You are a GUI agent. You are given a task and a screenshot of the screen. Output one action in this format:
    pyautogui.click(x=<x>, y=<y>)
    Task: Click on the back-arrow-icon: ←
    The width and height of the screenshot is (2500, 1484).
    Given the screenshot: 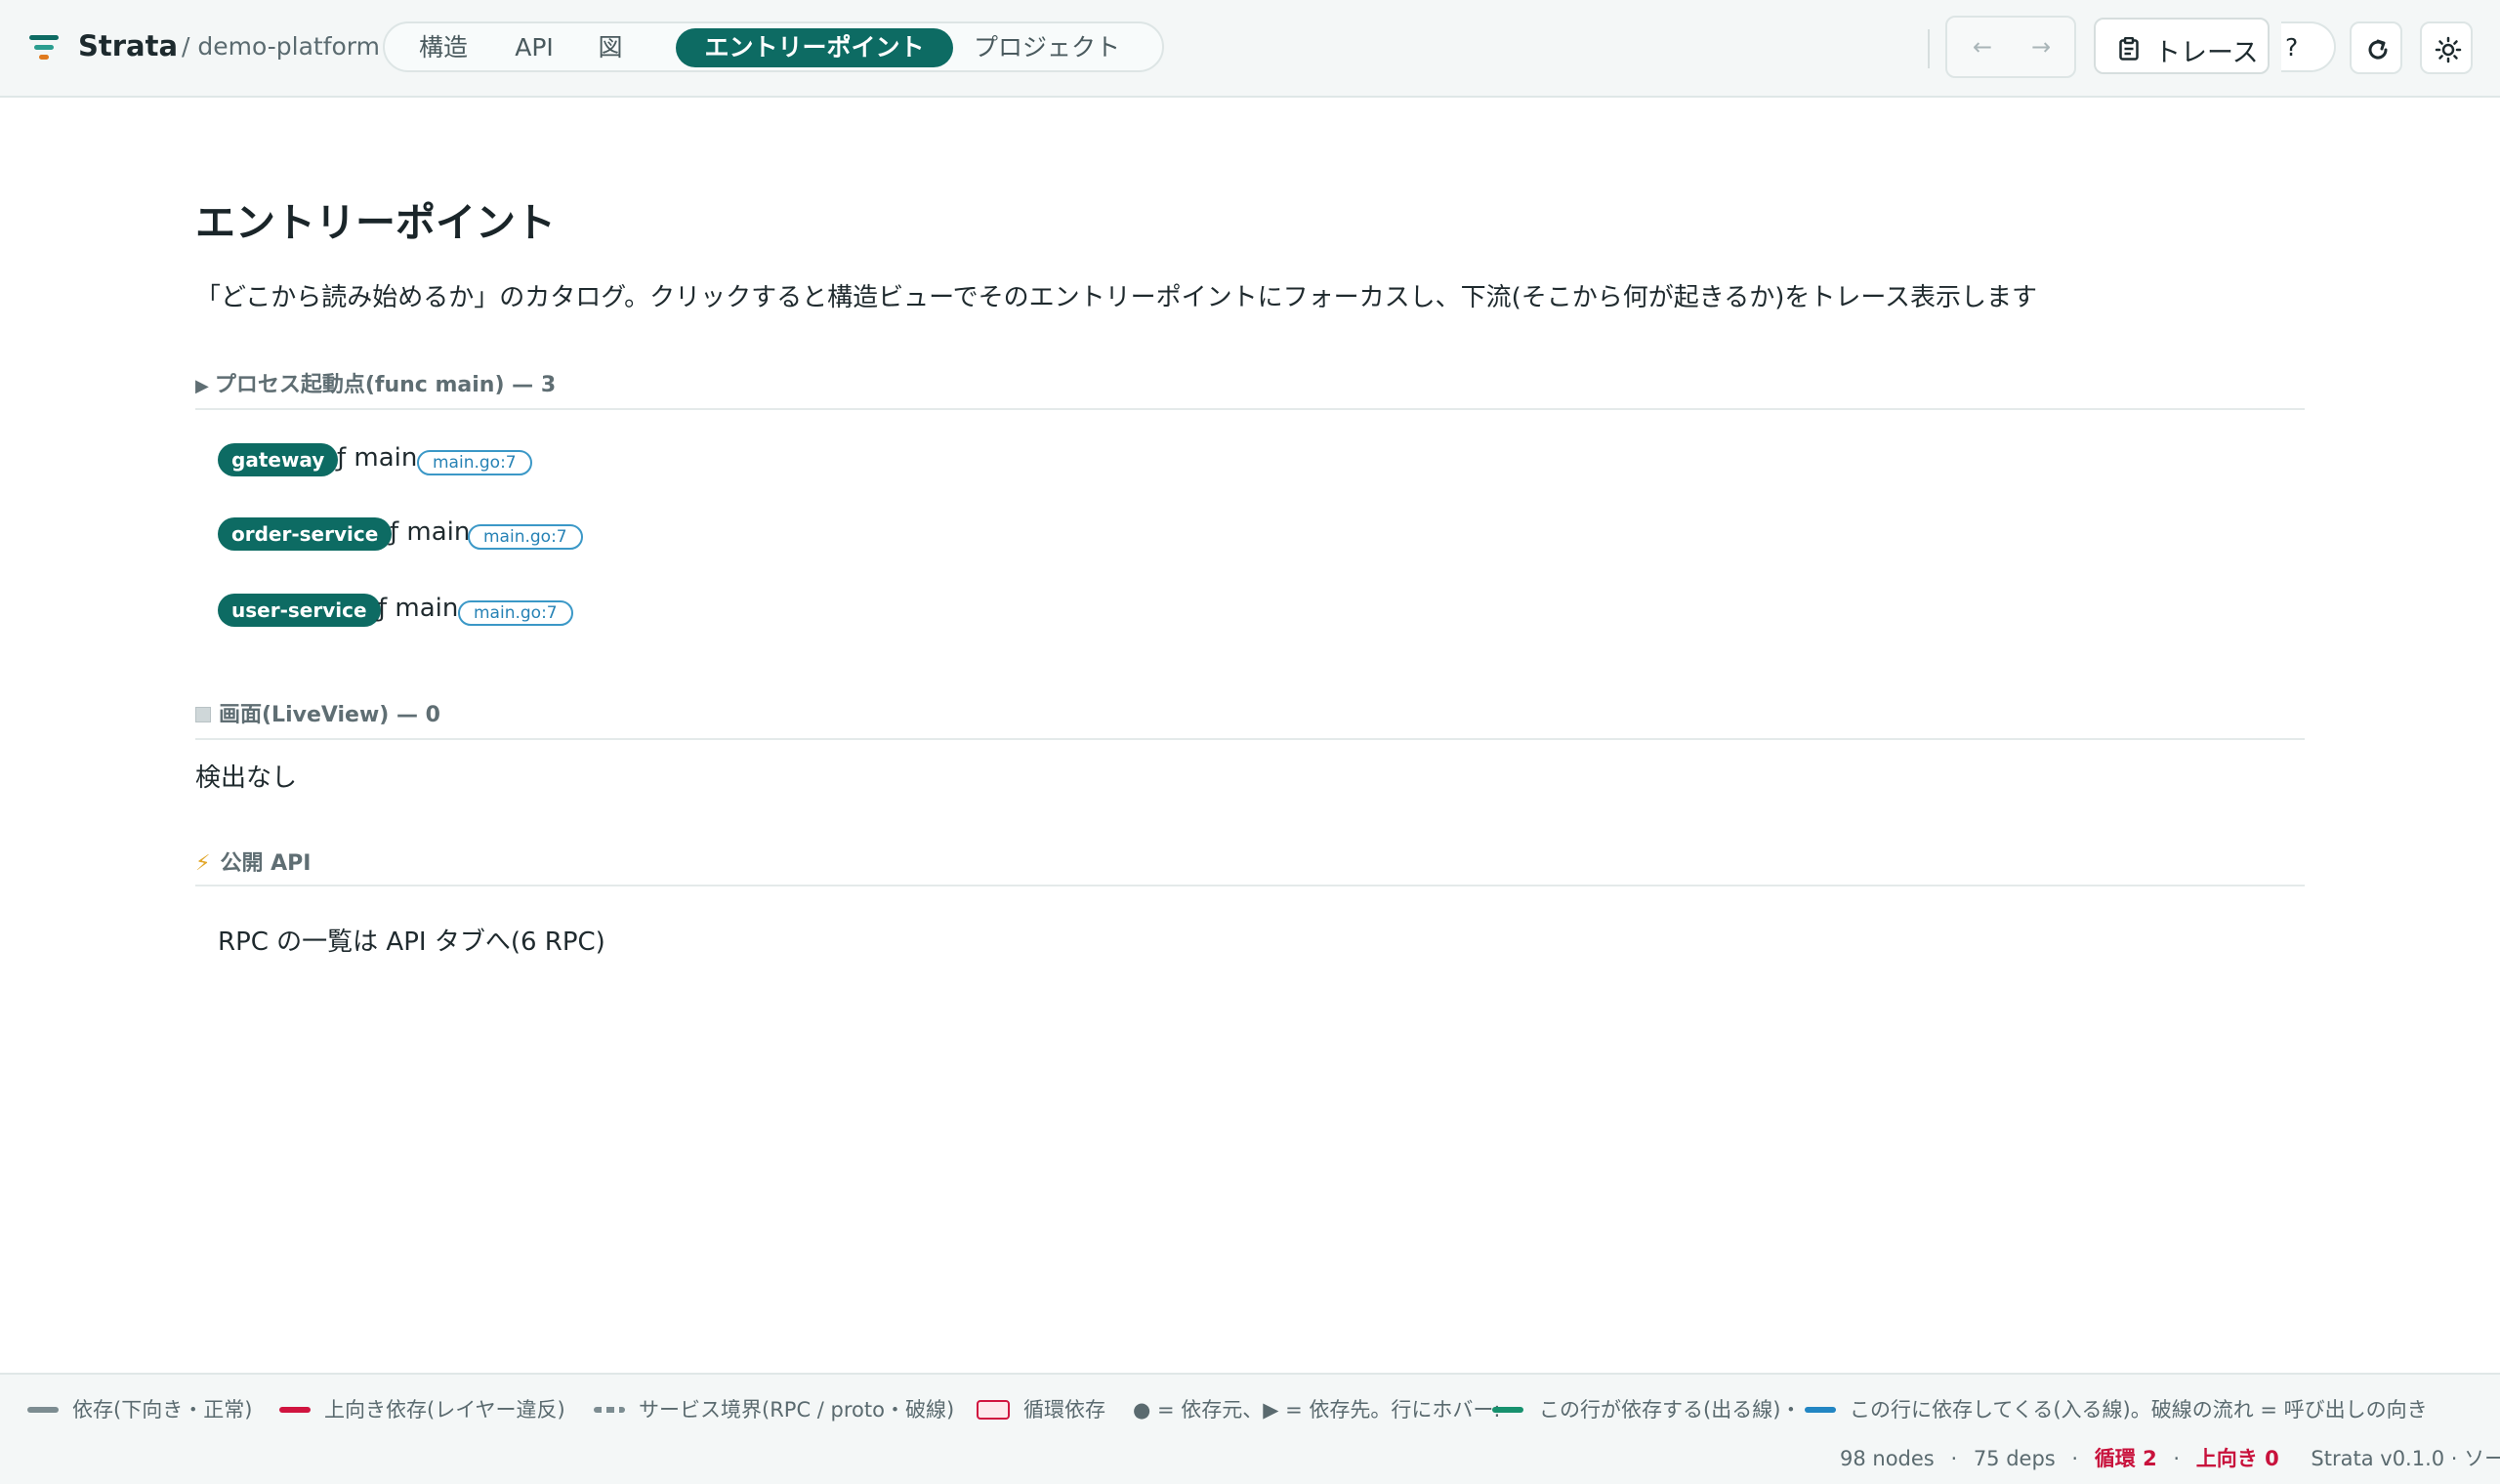 What is the action you would take?
    pyautogui.click(x=1983, y=47)
    